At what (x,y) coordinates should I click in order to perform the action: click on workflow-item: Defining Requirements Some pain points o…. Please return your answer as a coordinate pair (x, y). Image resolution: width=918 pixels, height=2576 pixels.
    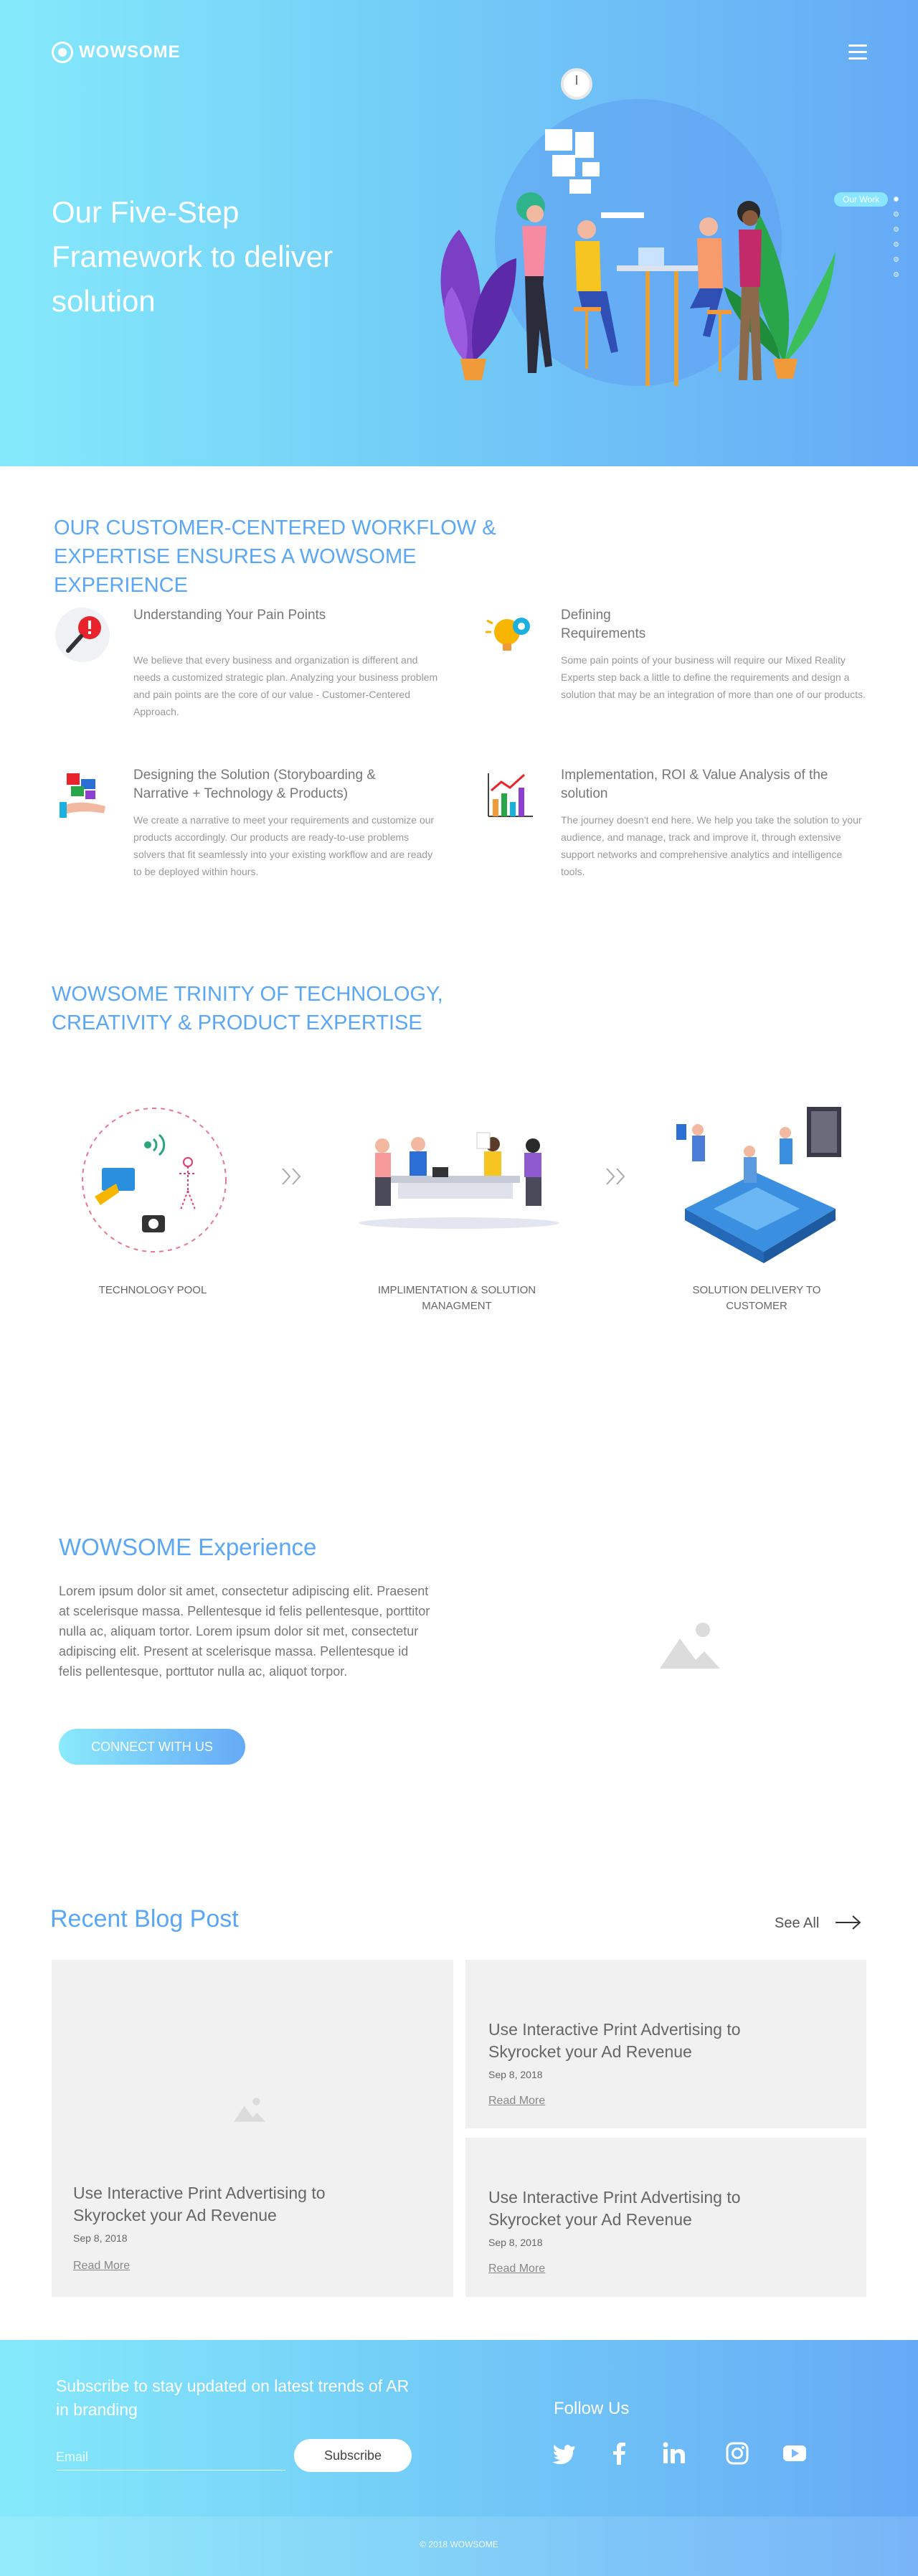
    Looking at the image, I should click on (673, 674).